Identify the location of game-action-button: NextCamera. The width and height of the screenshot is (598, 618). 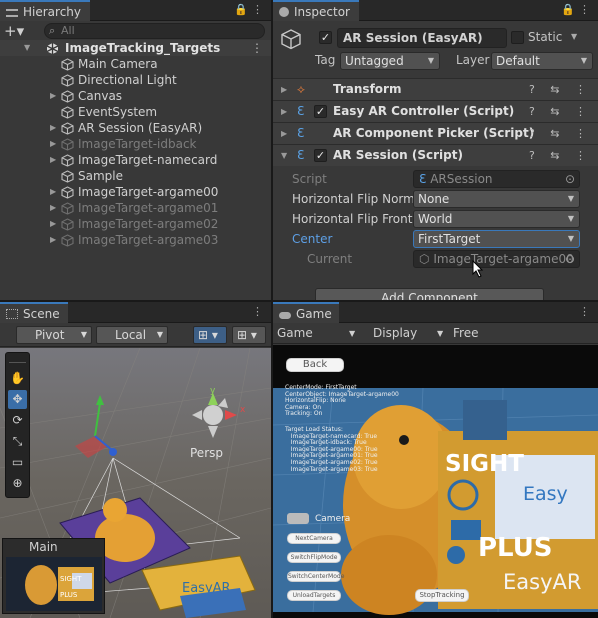
(314, 538).